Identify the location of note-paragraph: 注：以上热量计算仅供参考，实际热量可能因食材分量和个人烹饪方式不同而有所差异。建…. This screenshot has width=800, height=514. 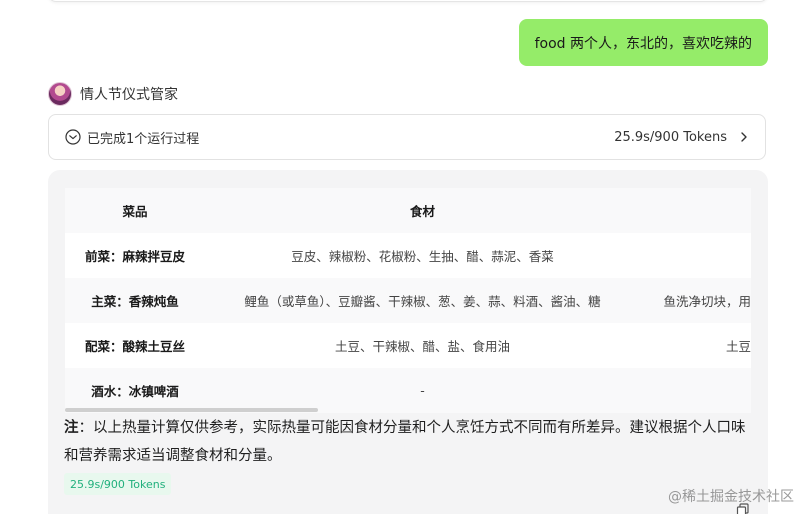
(410, 442).